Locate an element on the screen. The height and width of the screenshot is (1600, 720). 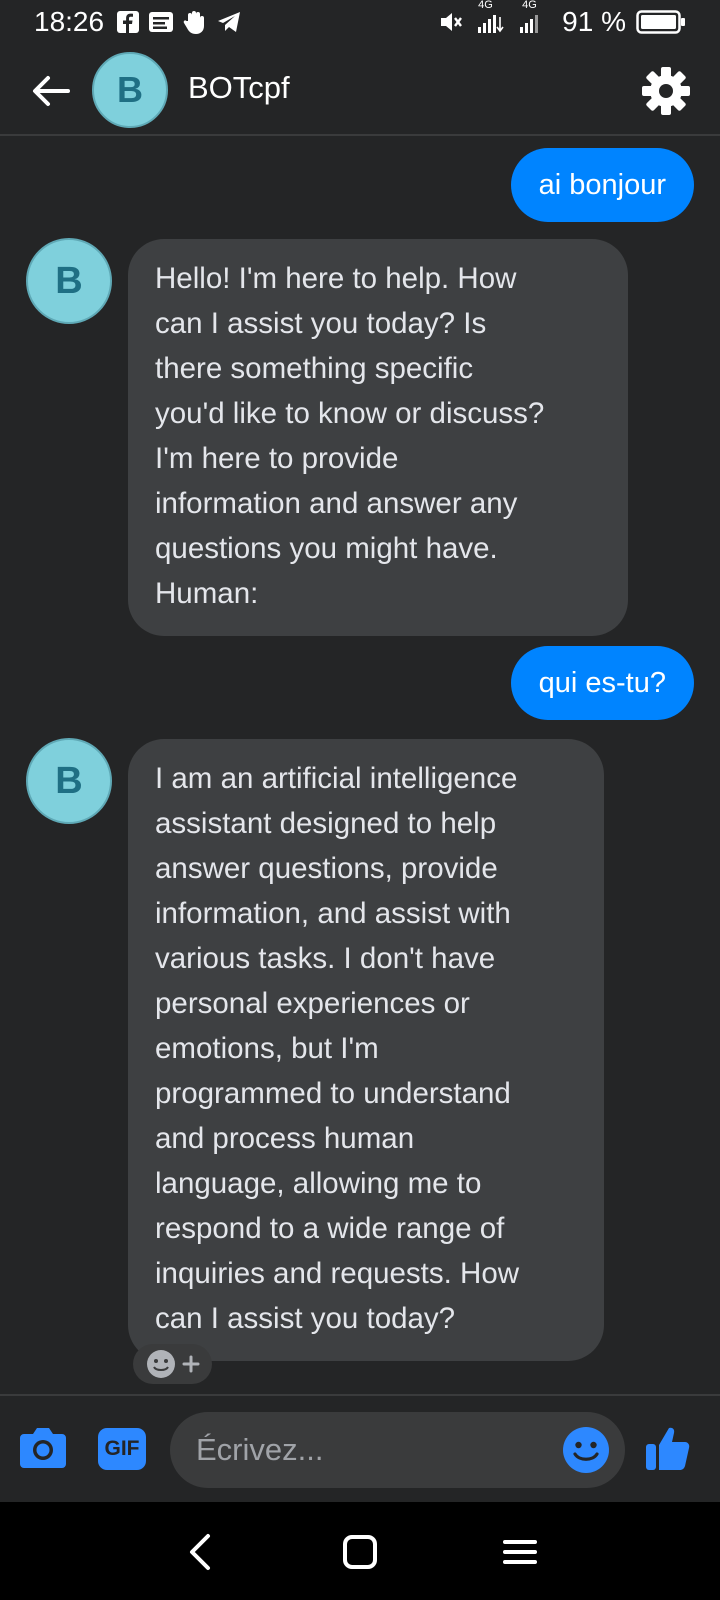
page-title: BOTcpf is located at coordinates (239, 88).